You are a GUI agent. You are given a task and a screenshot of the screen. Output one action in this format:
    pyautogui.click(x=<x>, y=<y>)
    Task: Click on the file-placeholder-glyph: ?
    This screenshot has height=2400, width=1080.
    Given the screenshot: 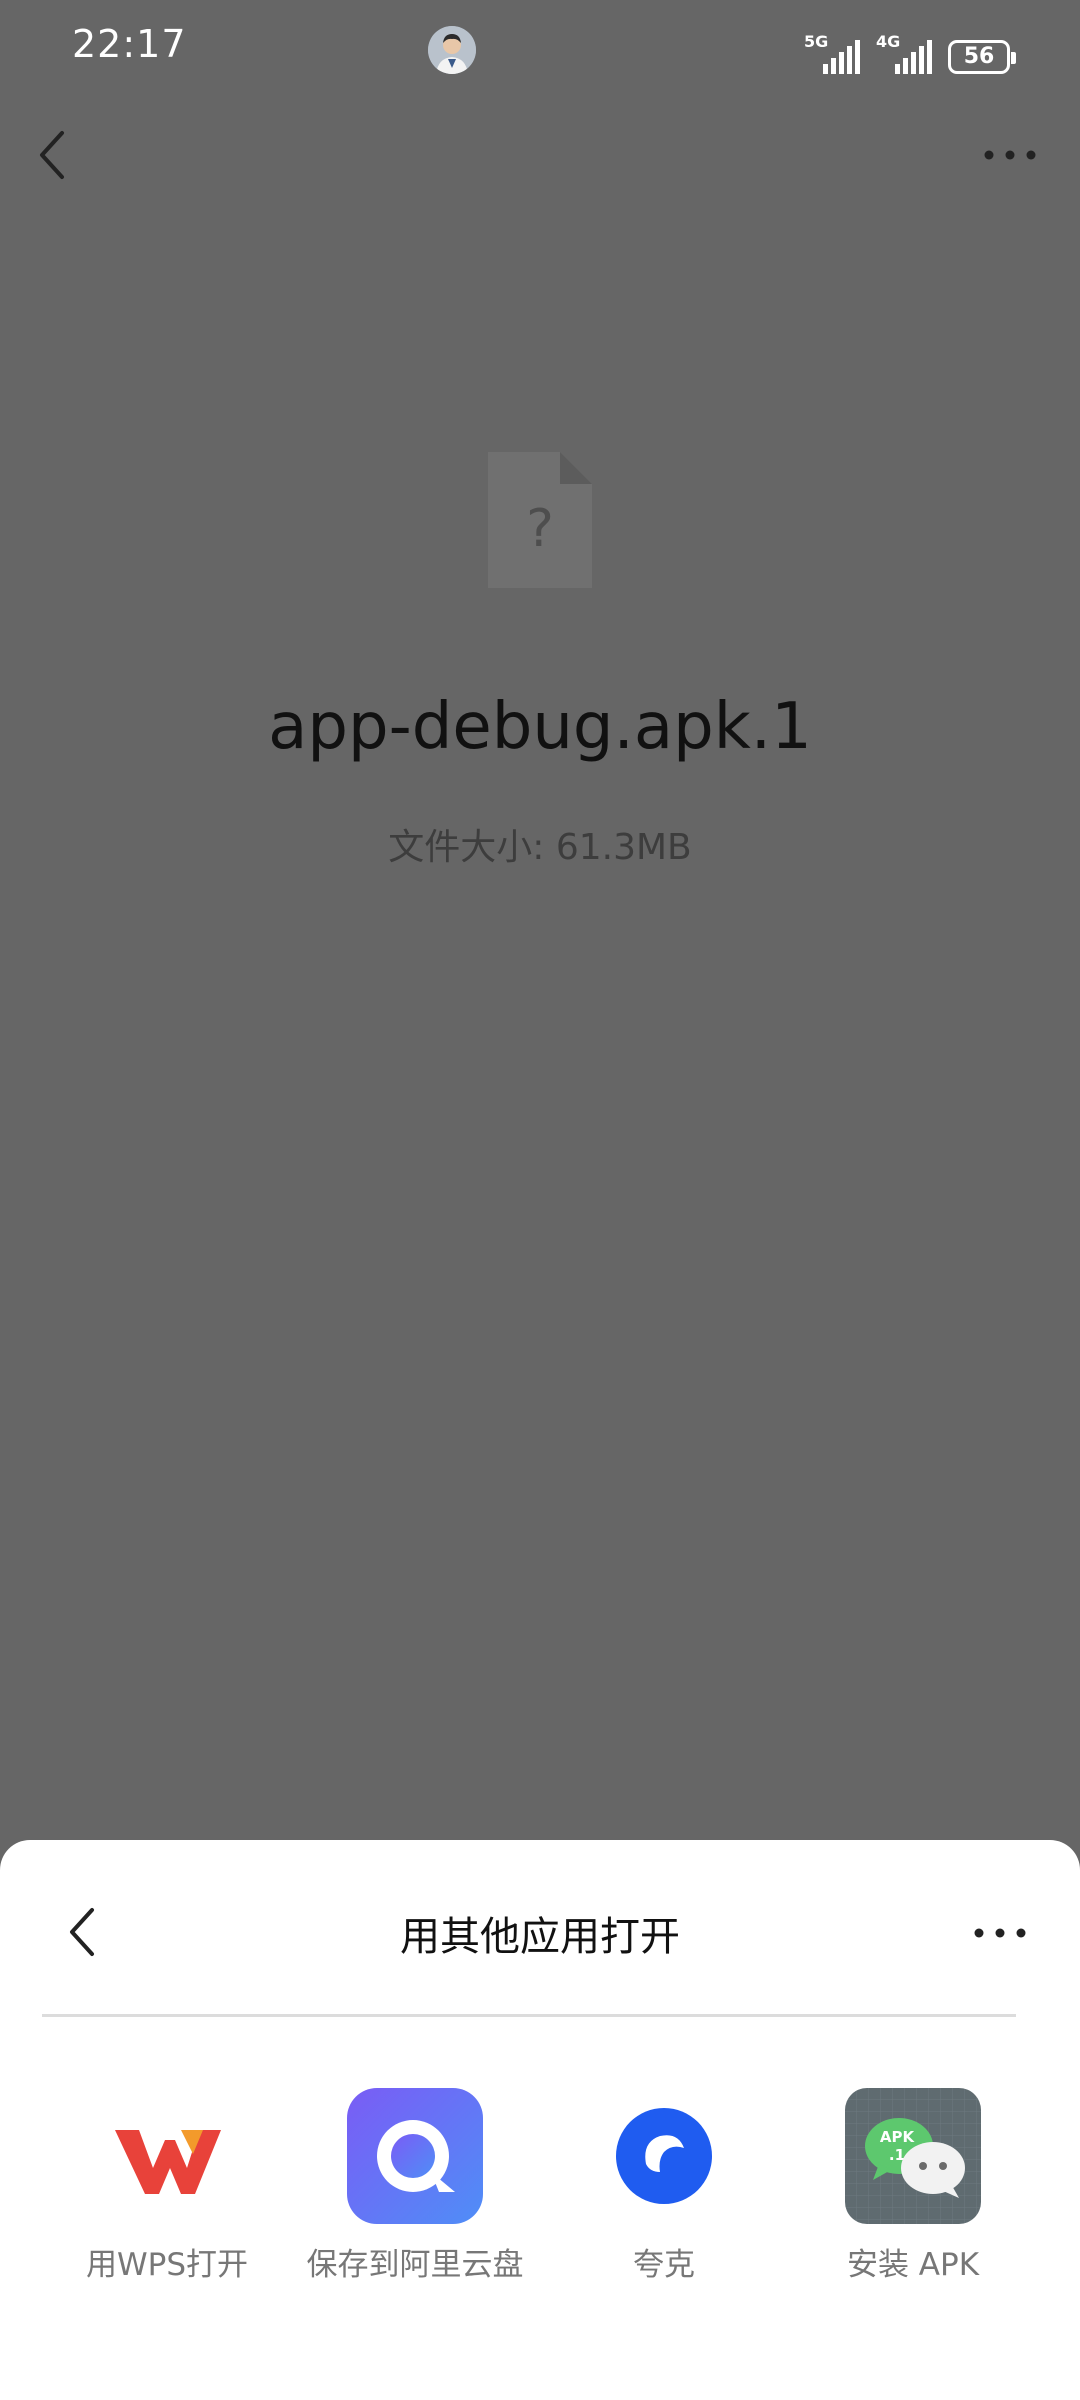 What is the action you would take?
    pyautogui.click(x=540, y=529)
    